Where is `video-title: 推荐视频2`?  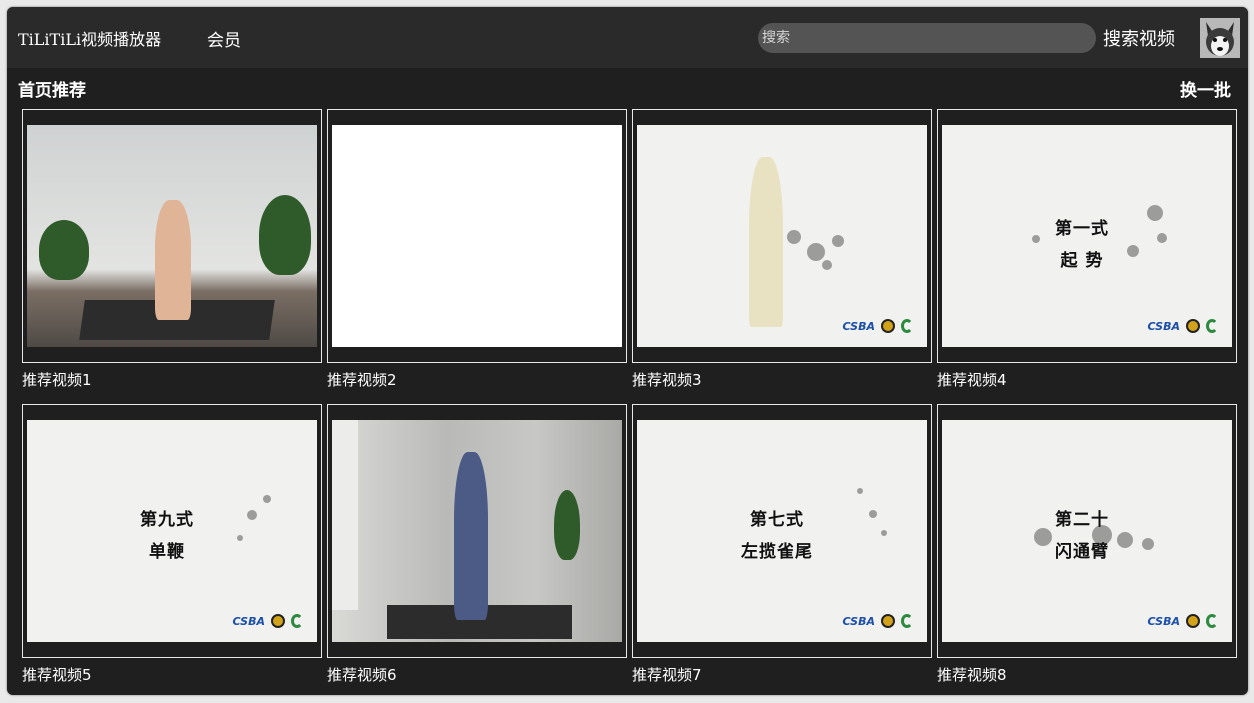 video-title: 推荐视频2 is located at coordinates (477, 379).